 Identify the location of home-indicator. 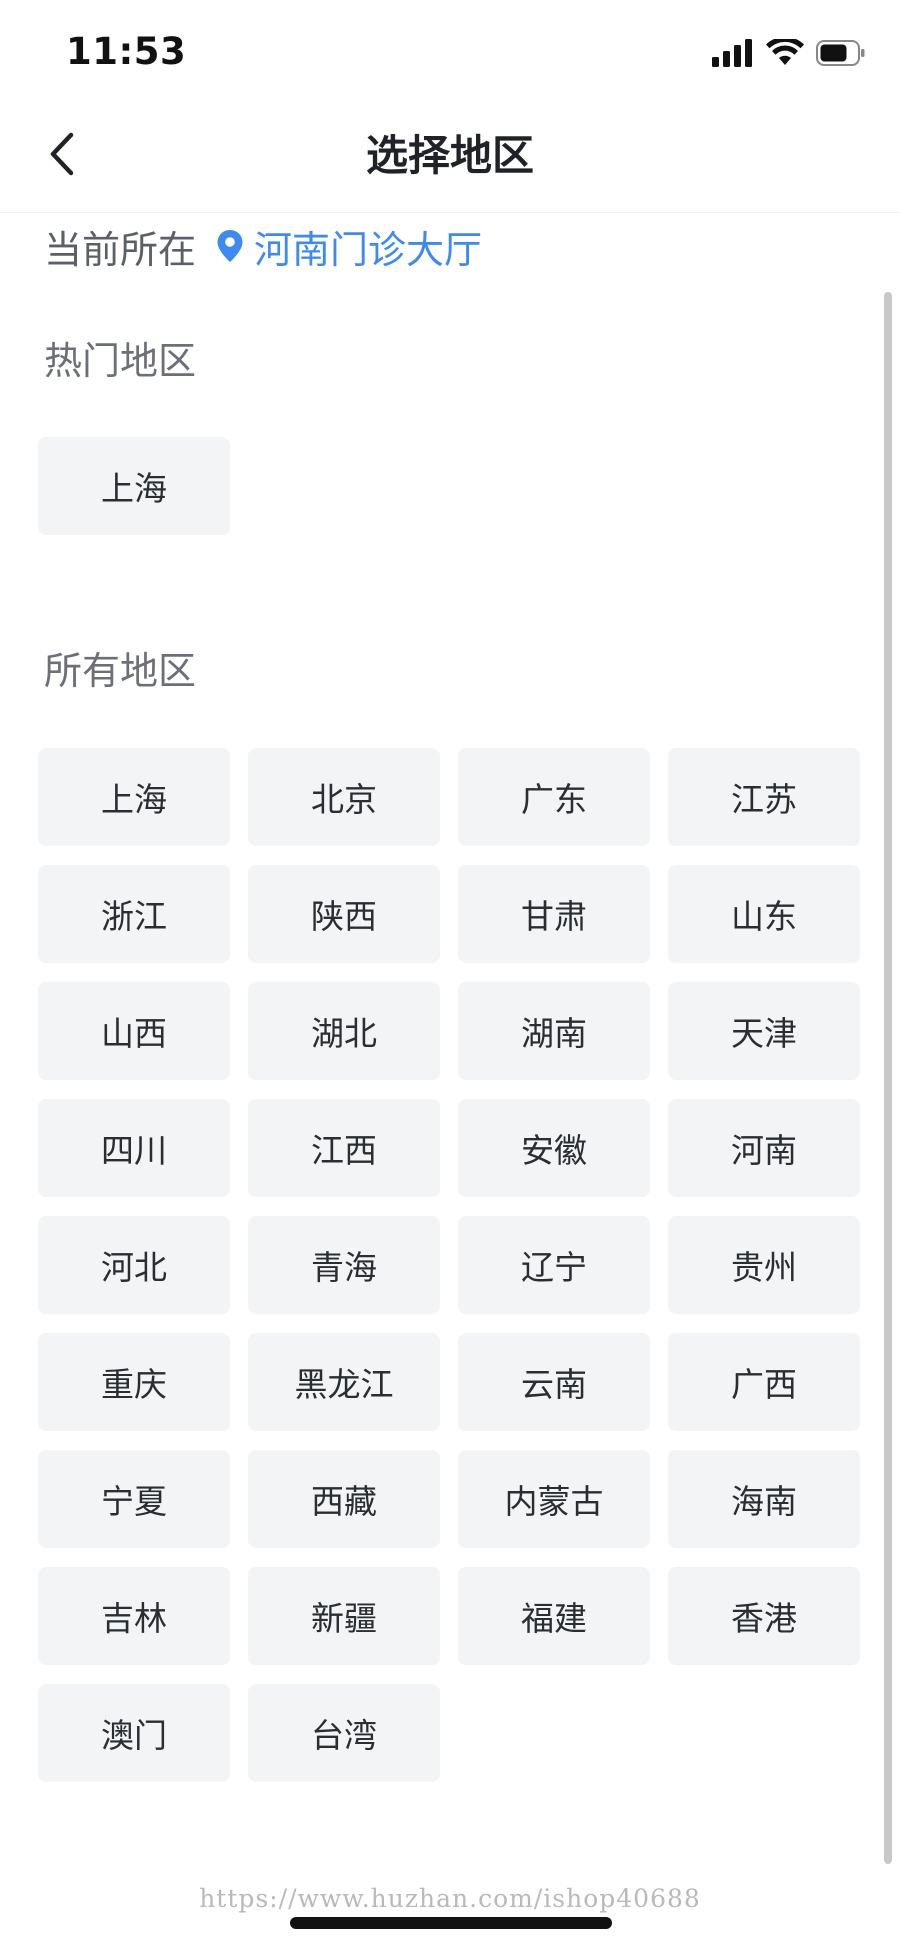
(451, 1923).